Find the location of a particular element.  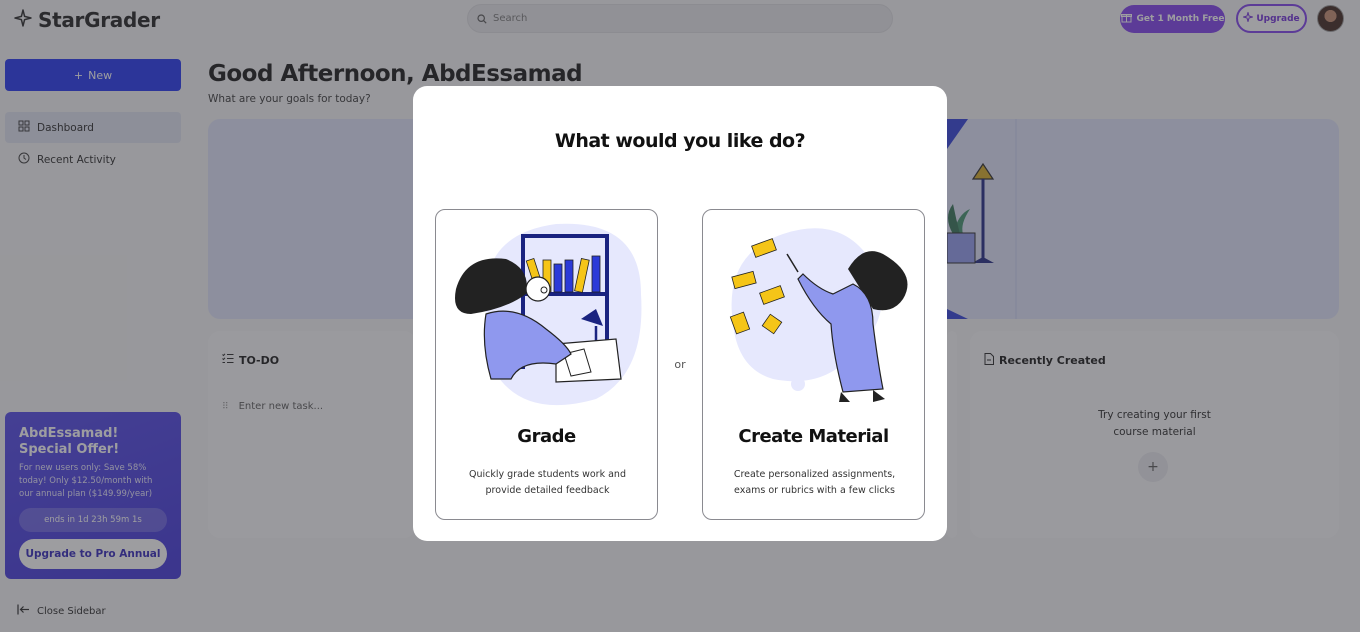

grade-illustration is located at coordinates (548, 314).